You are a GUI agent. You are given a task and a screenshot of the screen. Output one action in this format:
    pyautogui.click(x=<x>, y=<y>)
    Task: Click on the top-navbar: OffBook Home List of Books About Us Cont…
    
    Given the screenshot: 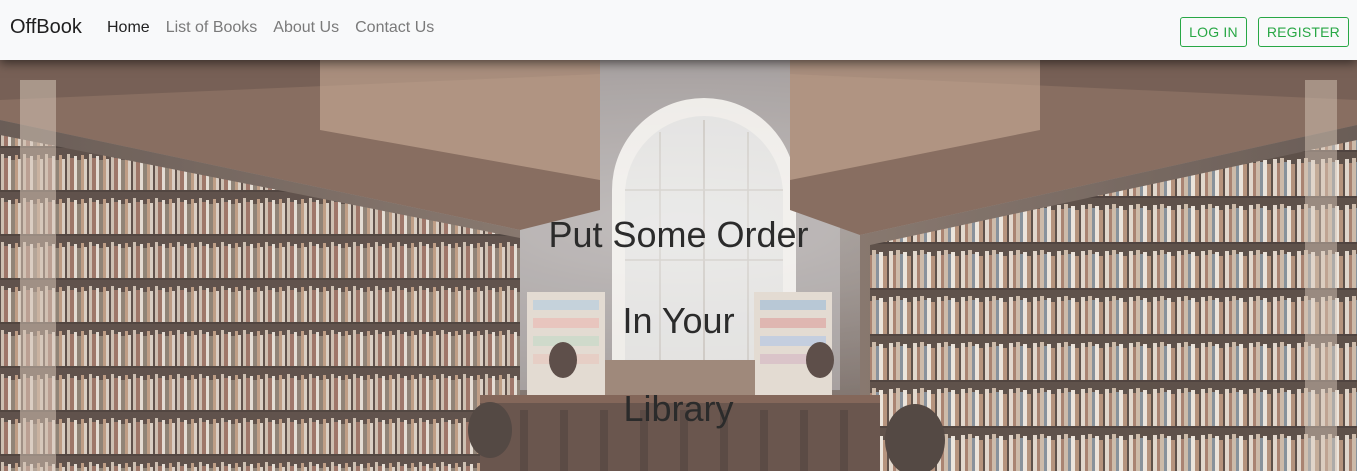 What is the action you would take?
    pyautogui.click(x=678, y=30)
    